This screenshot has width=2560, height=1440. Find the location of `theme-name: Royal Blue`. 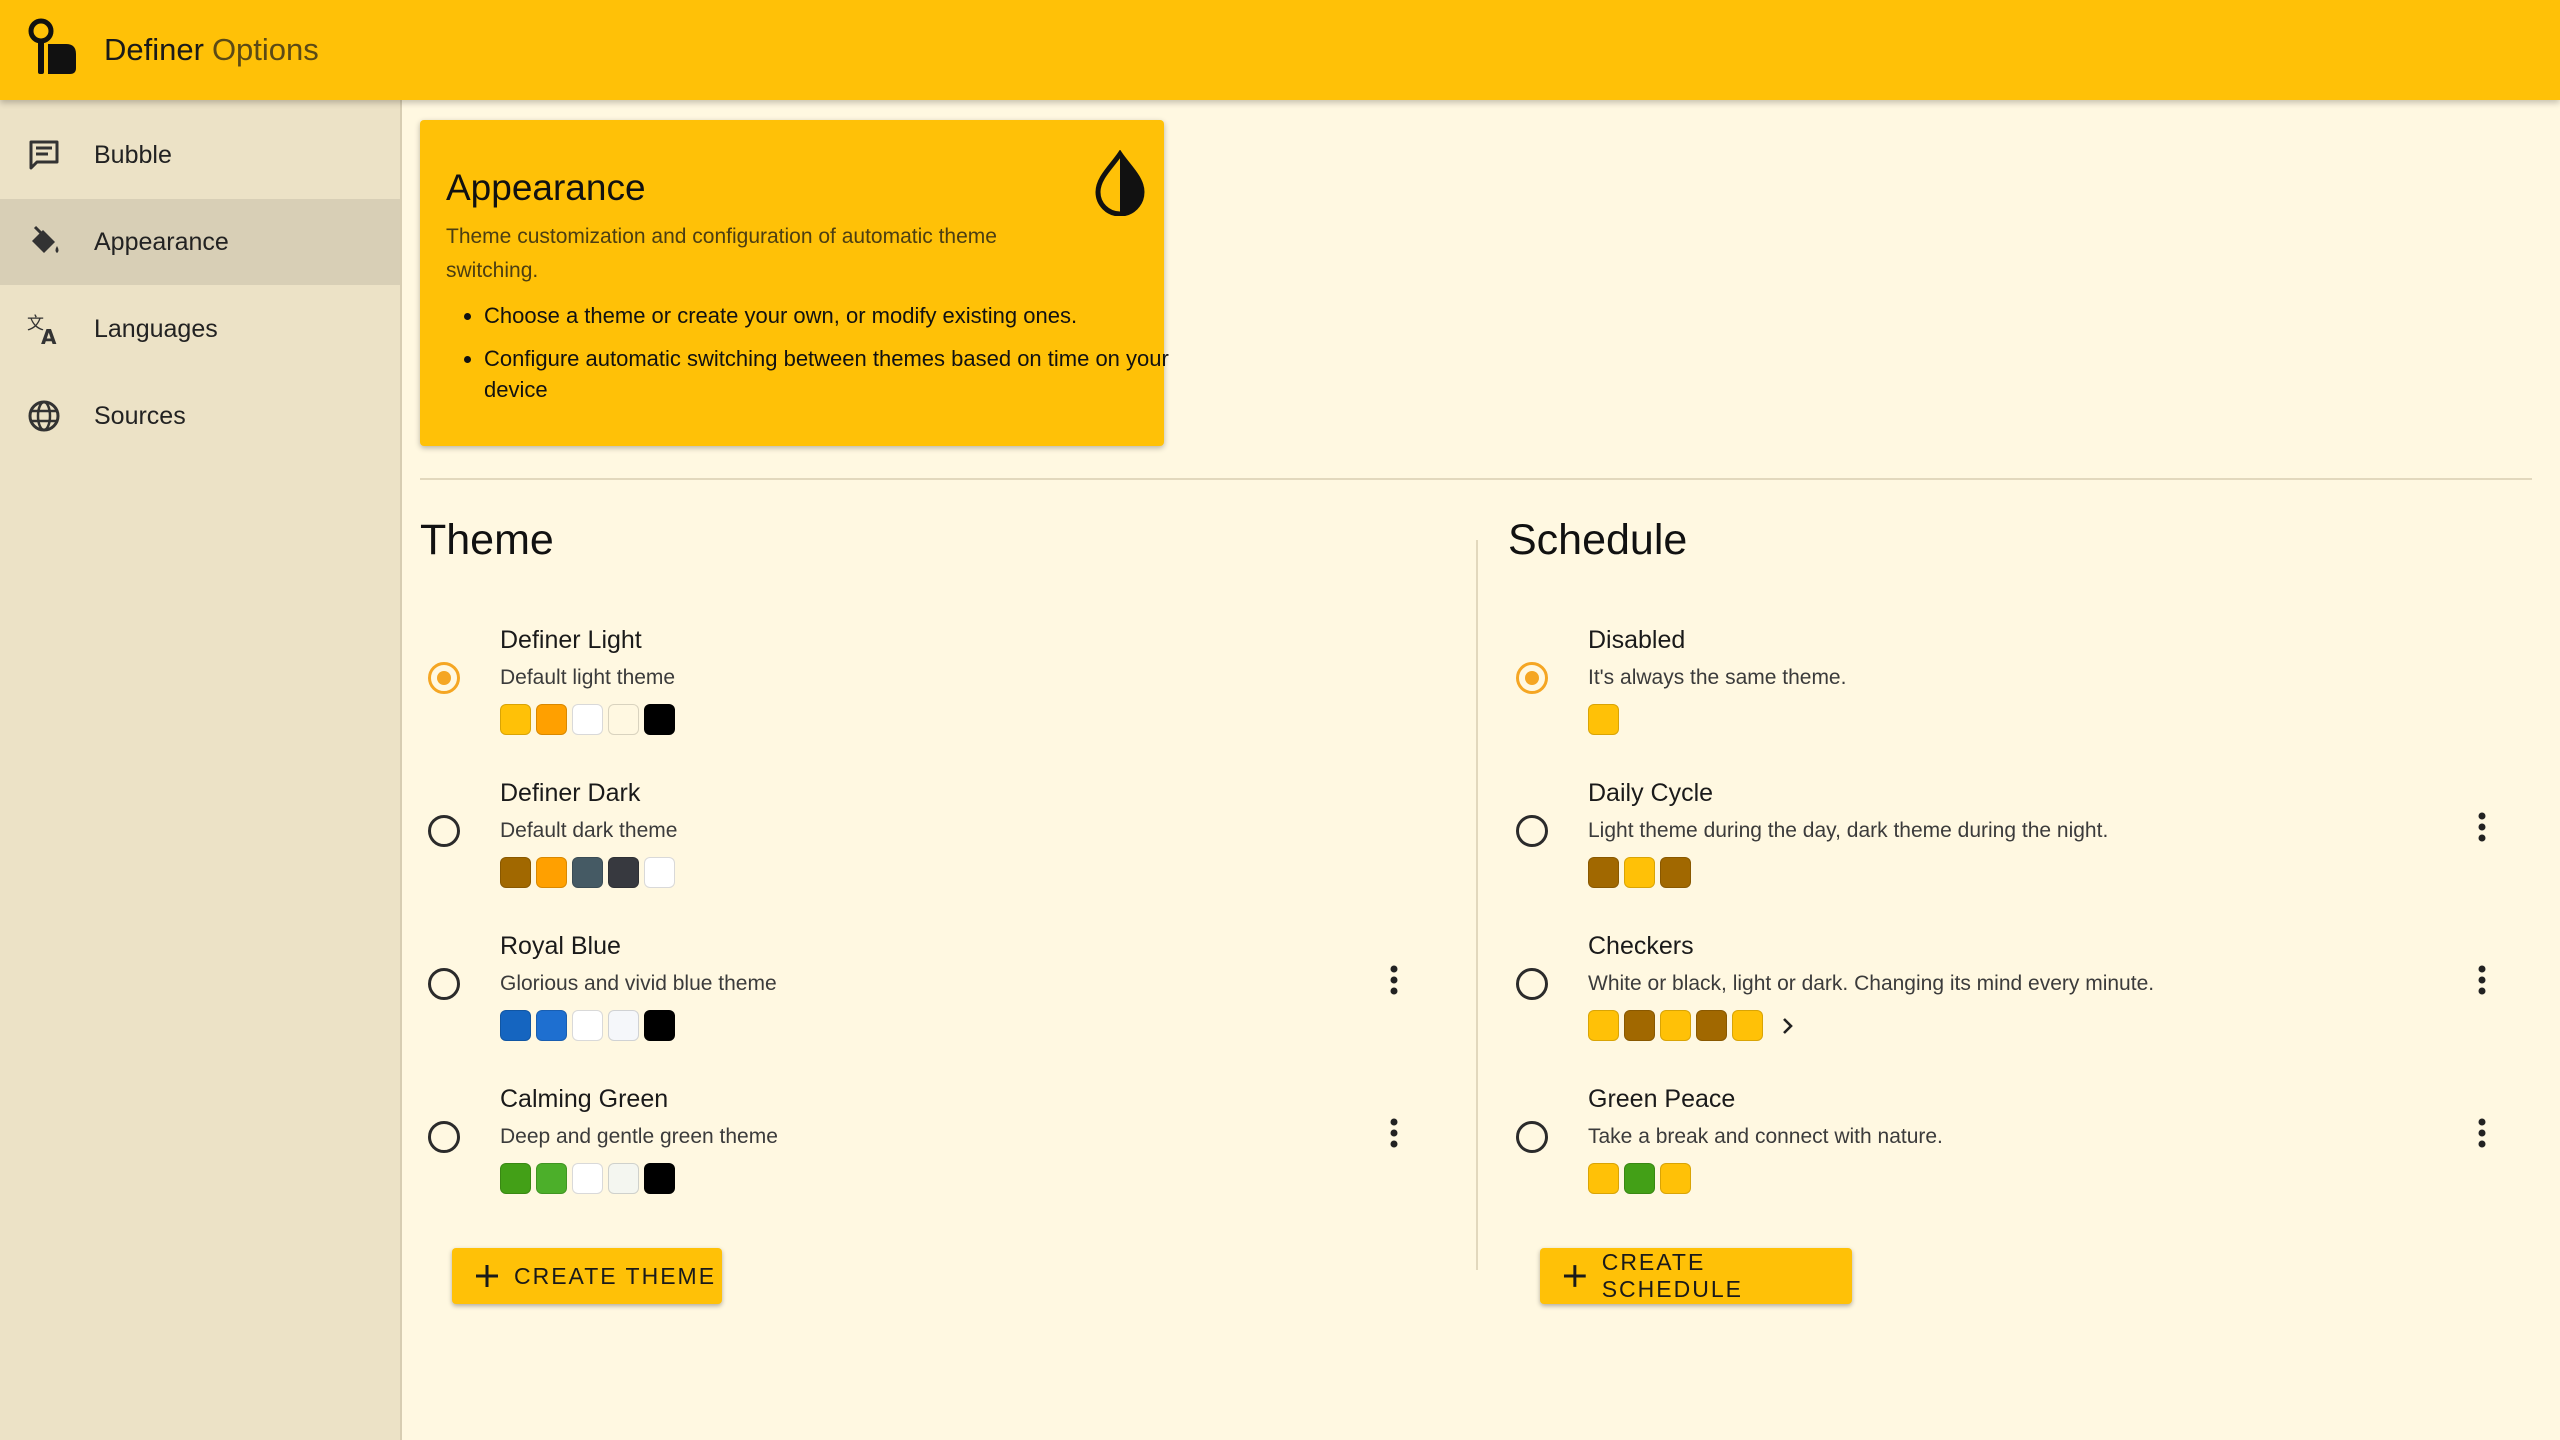

theme-name: Royal Blue is located at coordinates (560, 946).